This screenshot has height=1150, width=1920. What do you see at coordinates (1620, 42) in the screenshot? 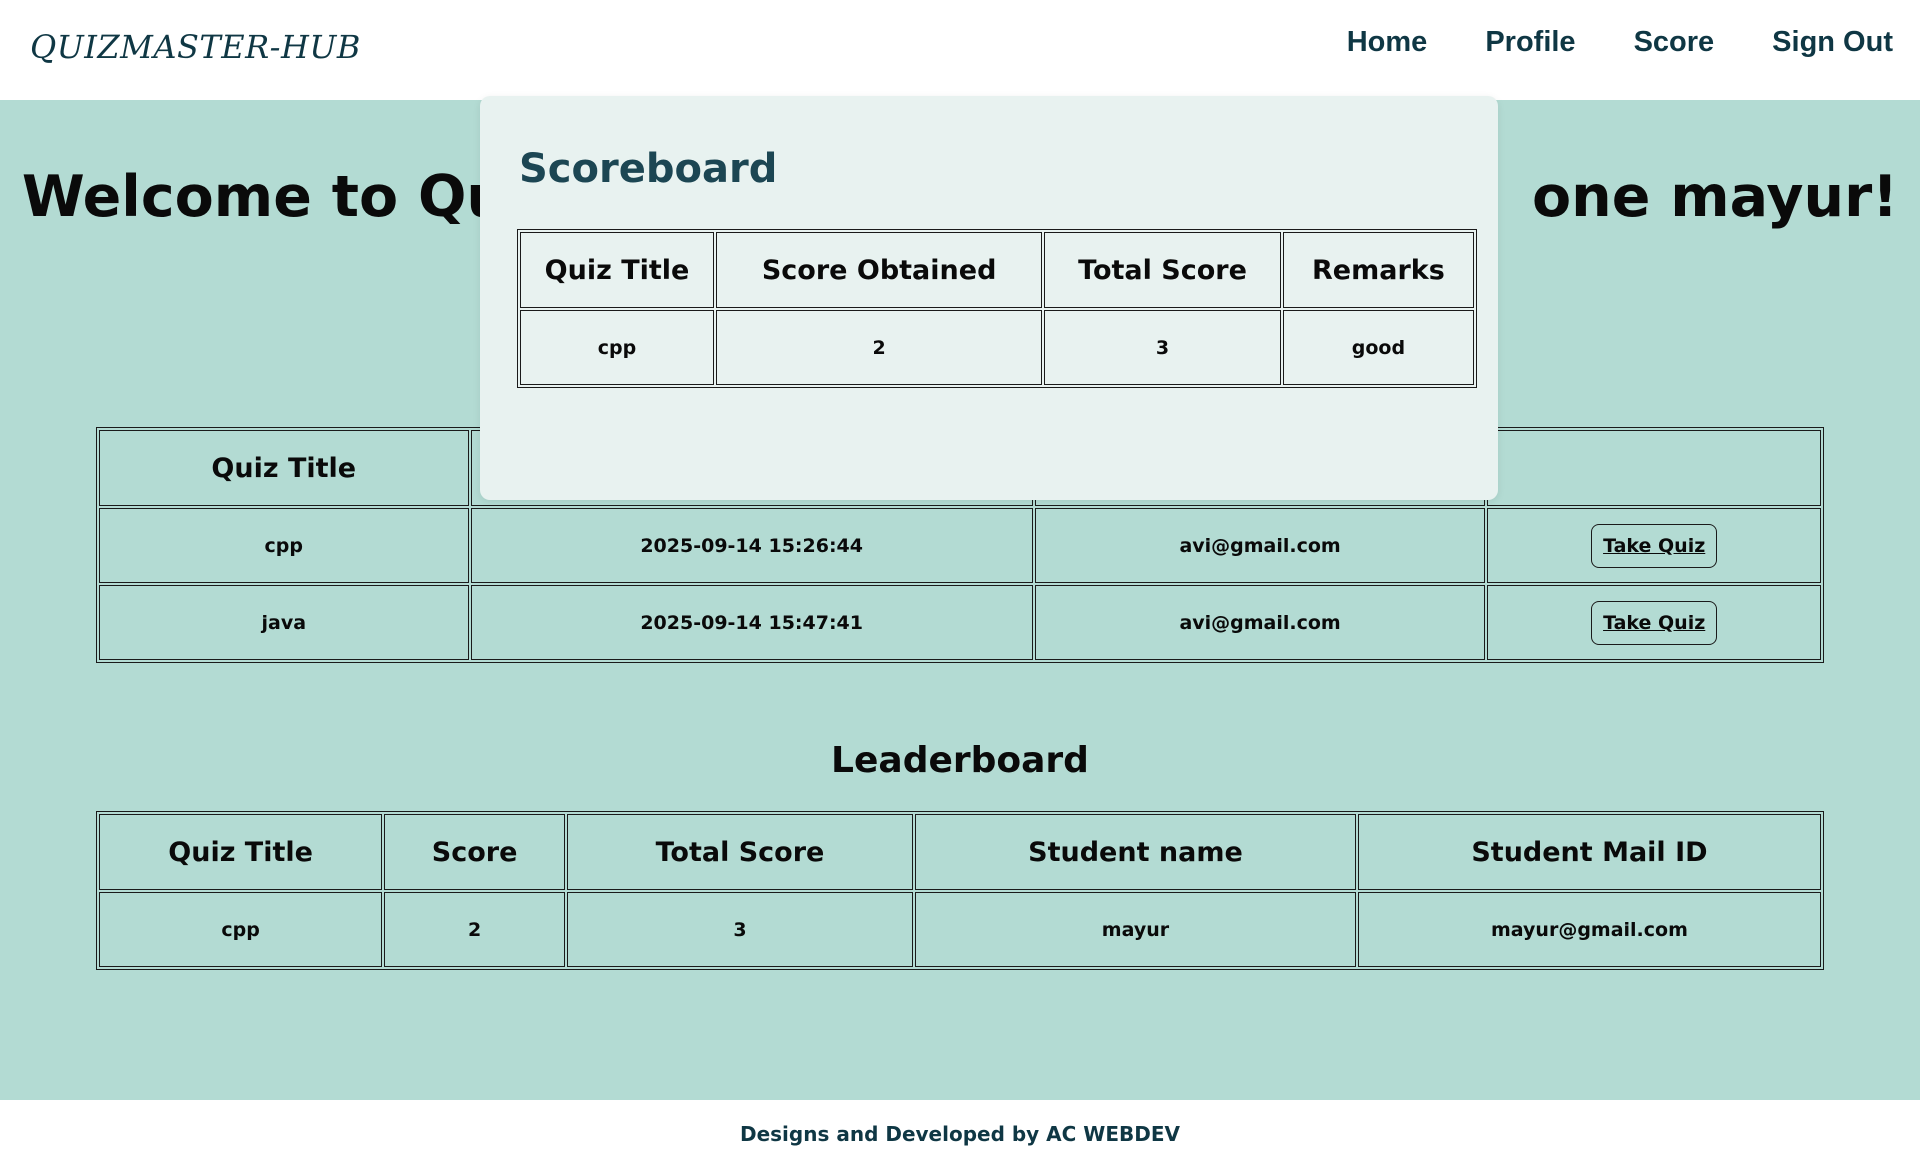
I see `nav-links: Home Profile Score Sign Out` at bounding box center [1620, 42].